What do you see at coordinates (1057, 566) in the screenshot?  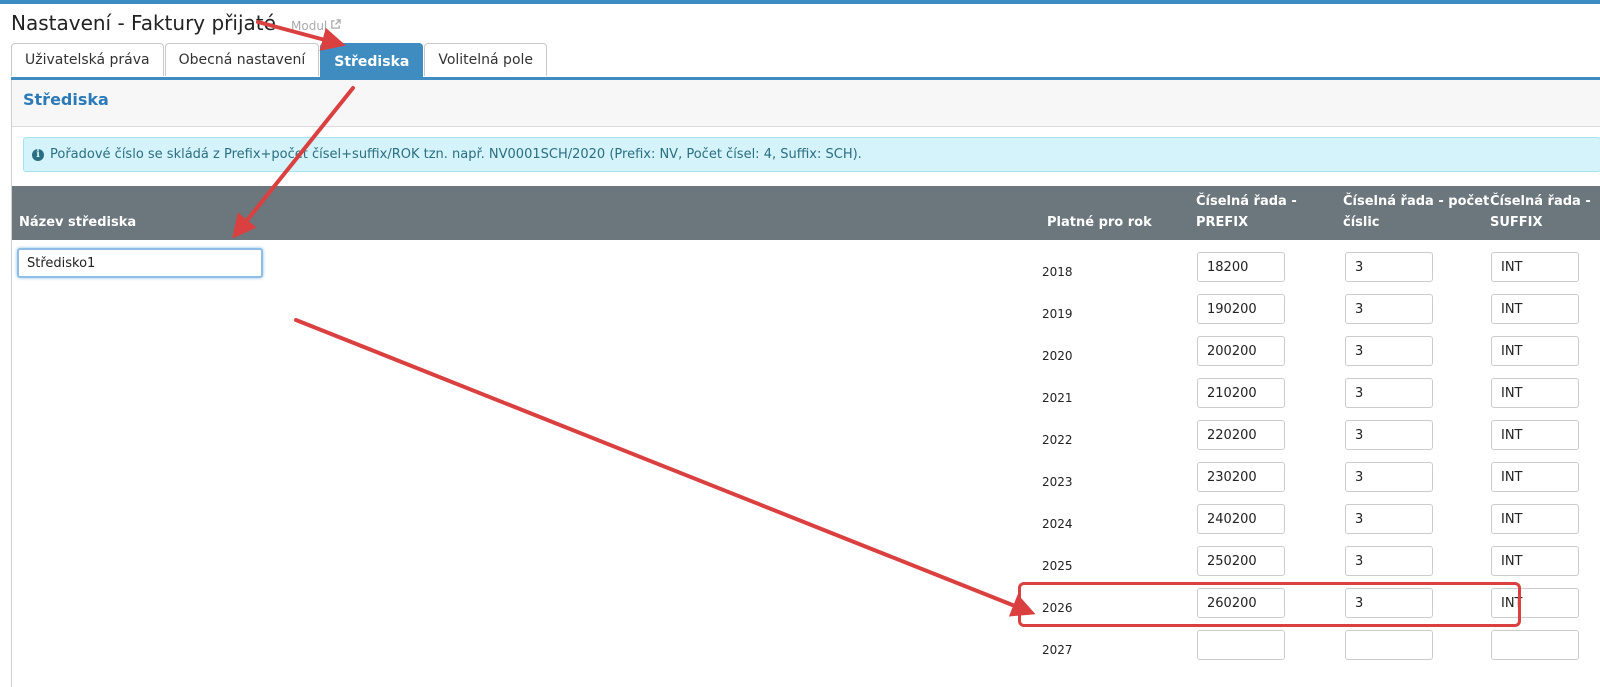 I see `row-year: 2025` at bounding box center [1057, 566].